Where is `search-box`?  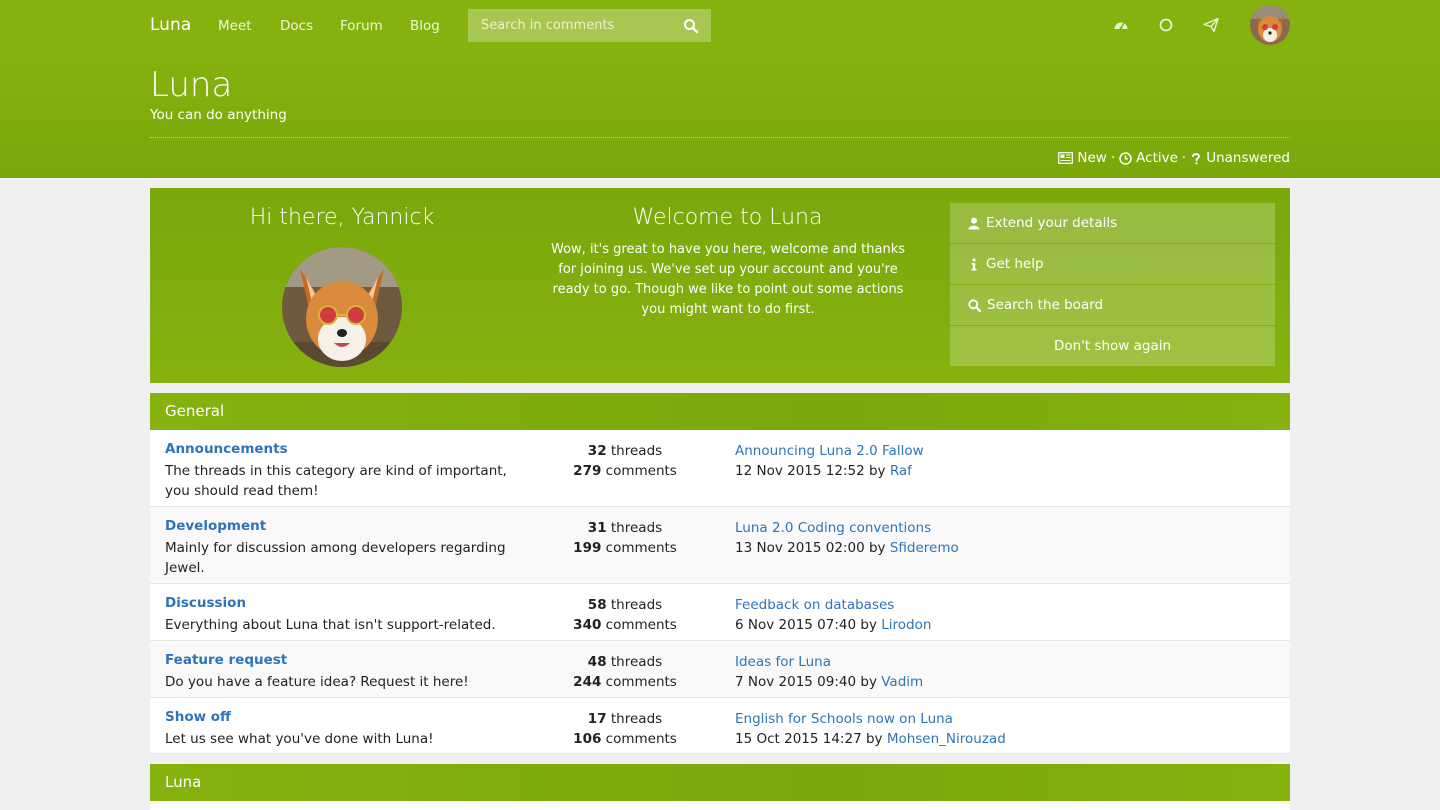
search-box is located at coordinates (589, 25).